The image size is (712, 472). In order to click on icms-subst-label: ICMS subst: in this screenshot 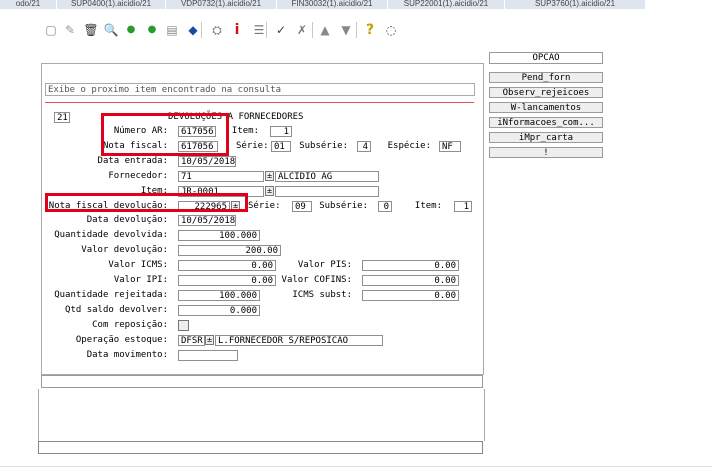, I will do `click(322, 295)`.